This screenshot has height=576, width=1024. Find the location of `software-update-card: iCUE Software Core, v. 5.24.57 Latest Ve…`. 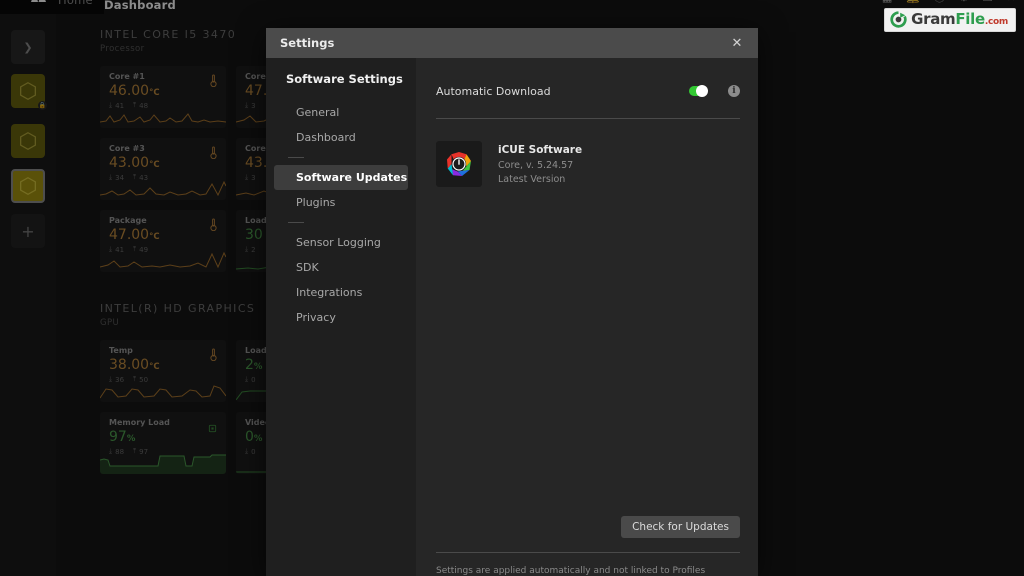

software-update-card: iCUE Software Core, v. 5.24.57 Latest Ve… is located at coordinates (588, 164).